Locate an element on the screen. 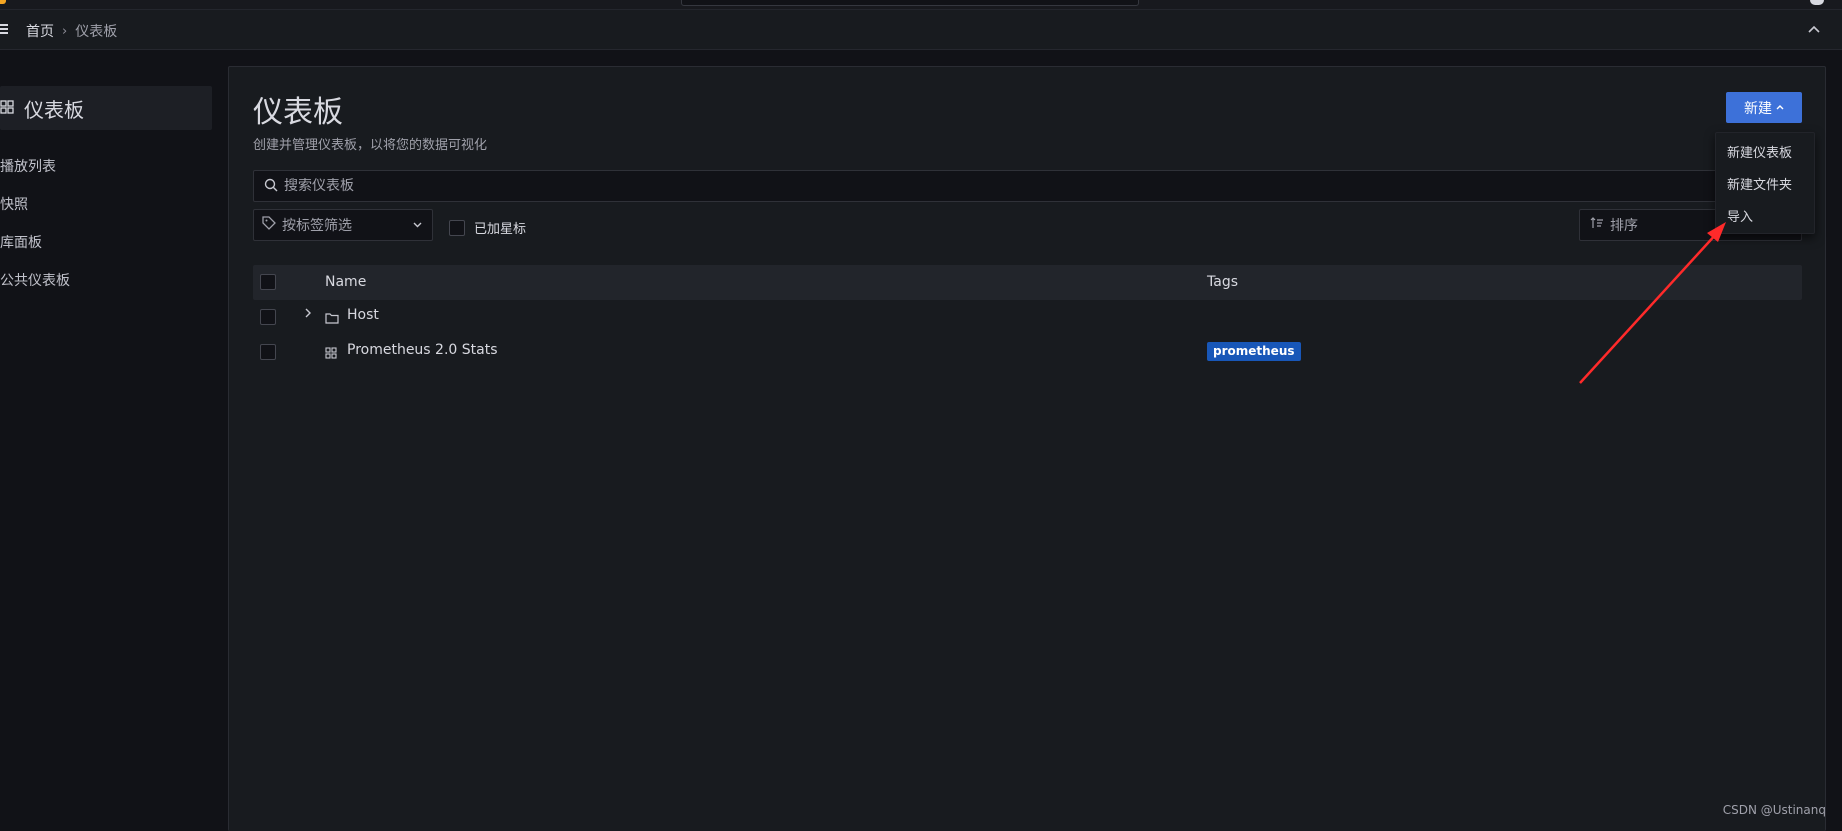 The image size is (1842, 831). avatar is located at coordinates (1817, 2).